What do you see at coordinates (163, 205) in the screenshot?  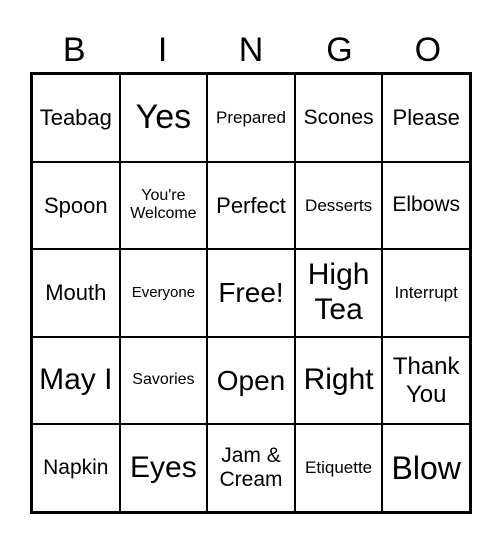 I see `bingo-cell: You're Welcome` at bounding box center [163, 205].